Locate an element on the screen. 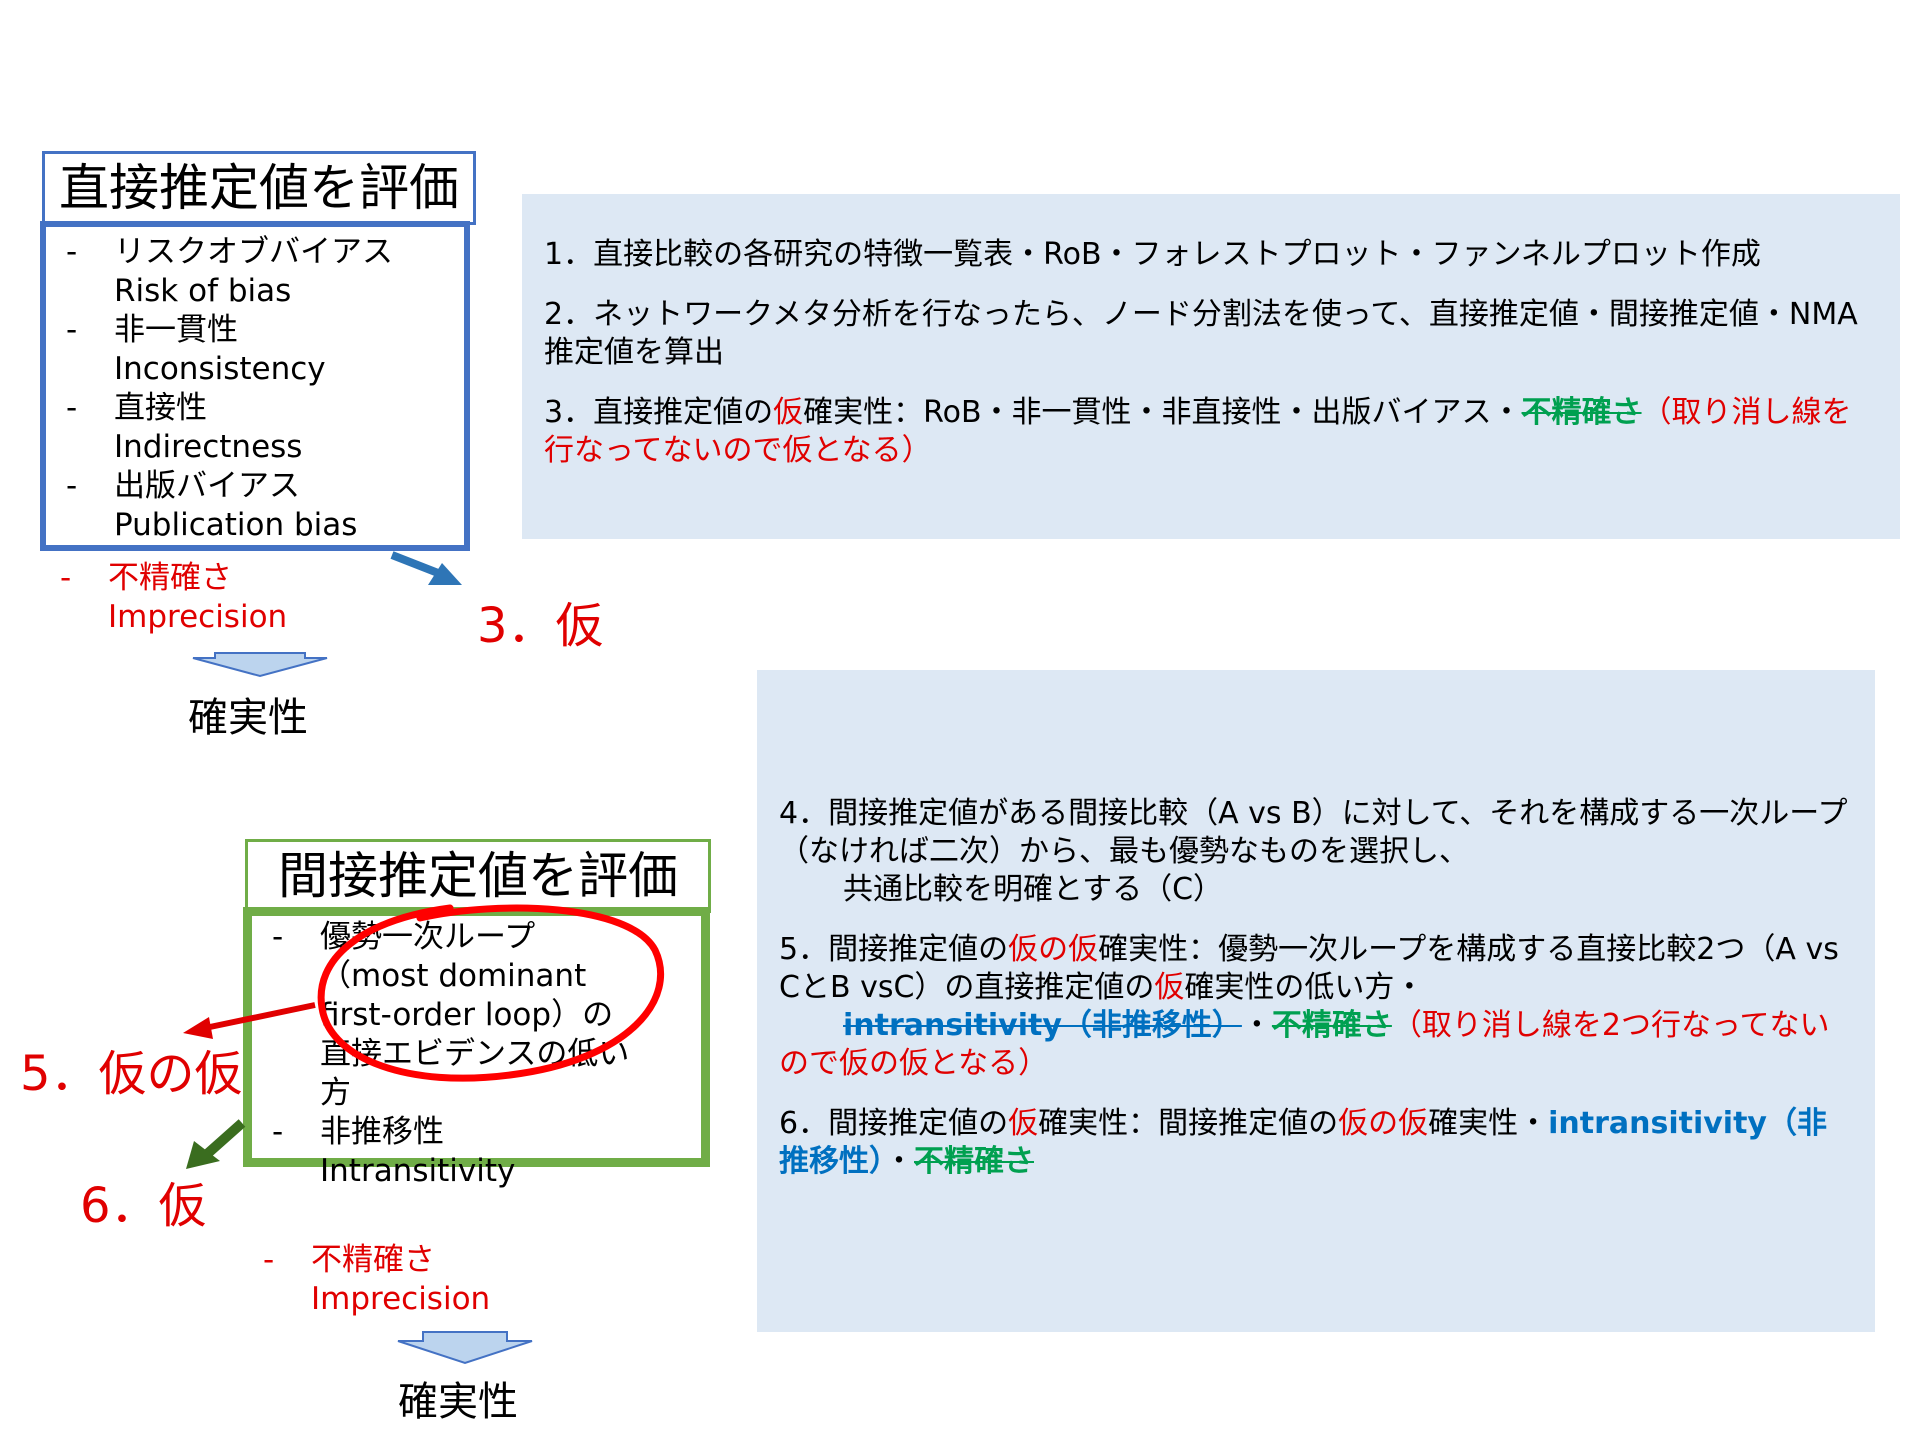  direct-arrow is located at coordinates (426, 568).